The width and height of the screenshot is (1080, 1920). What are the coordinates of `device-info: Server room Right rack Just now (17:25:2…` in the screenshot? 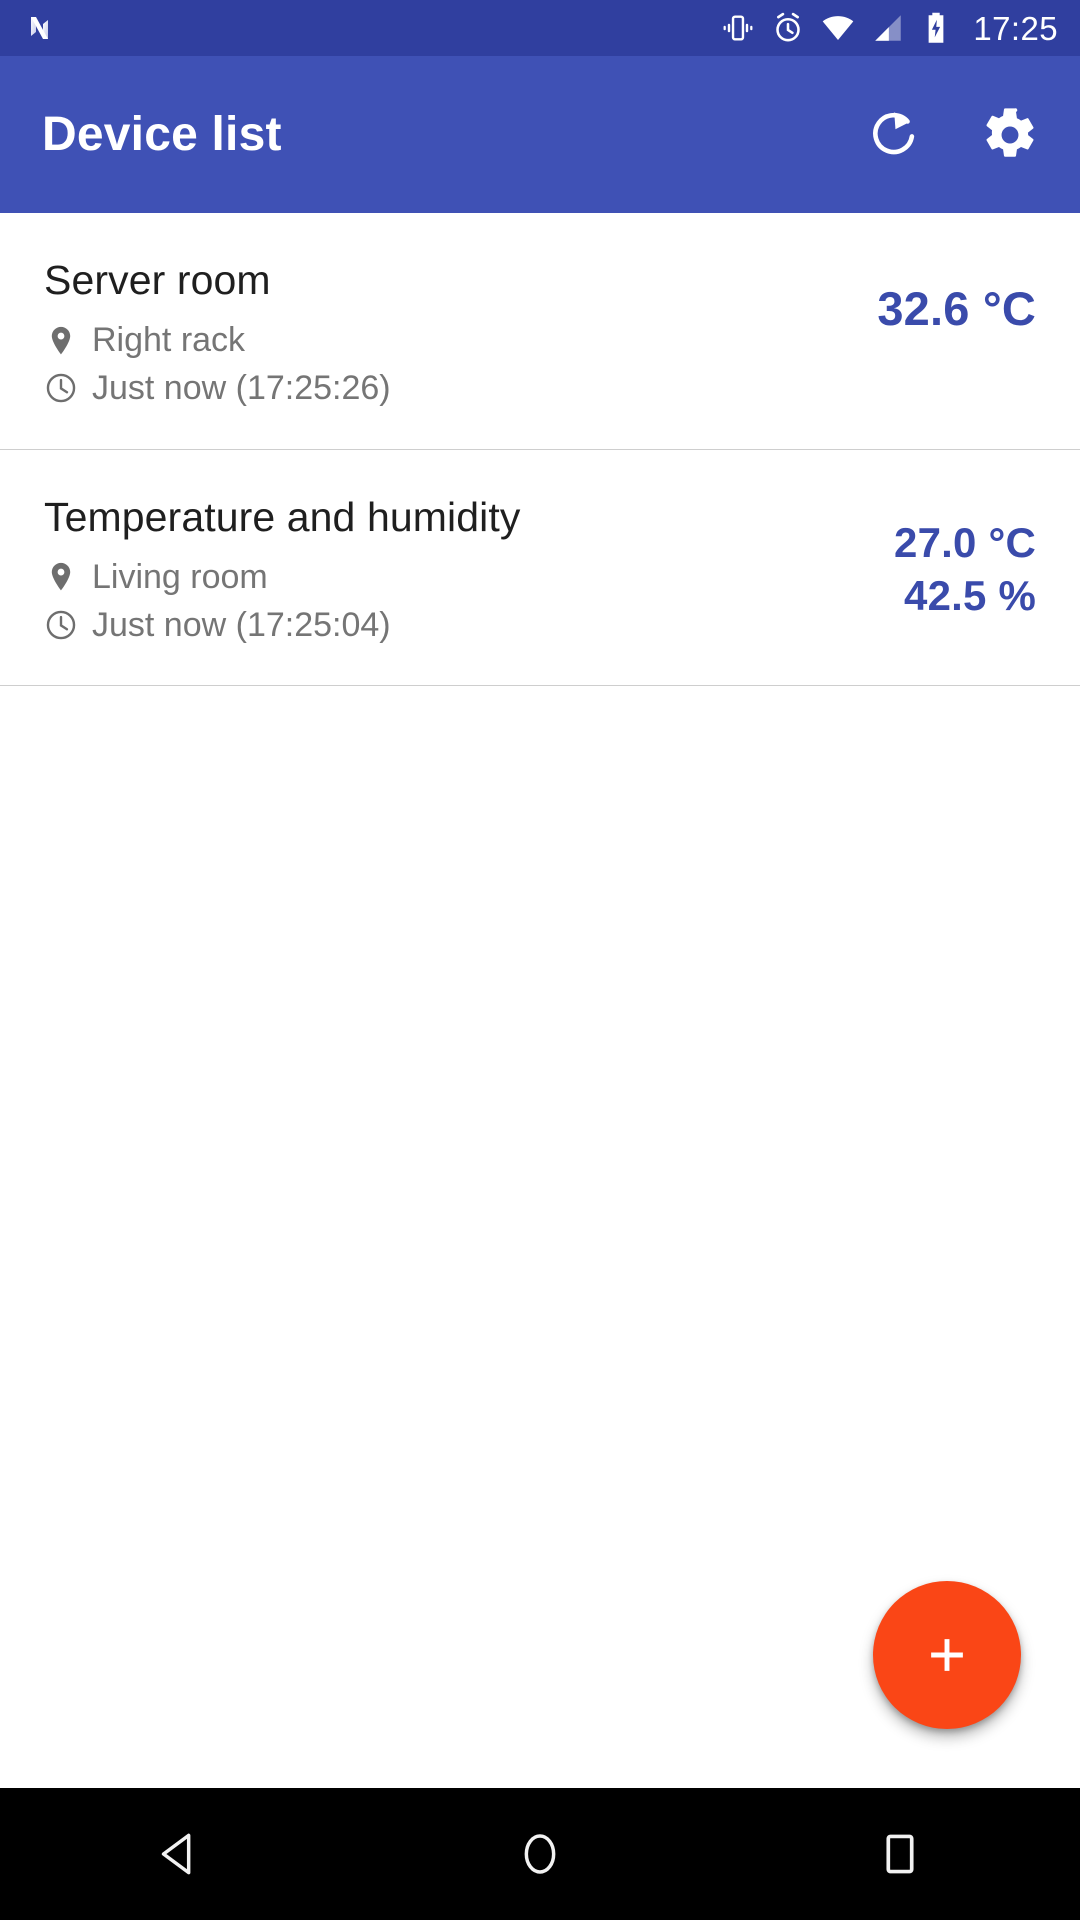 It's located at (217, 333).